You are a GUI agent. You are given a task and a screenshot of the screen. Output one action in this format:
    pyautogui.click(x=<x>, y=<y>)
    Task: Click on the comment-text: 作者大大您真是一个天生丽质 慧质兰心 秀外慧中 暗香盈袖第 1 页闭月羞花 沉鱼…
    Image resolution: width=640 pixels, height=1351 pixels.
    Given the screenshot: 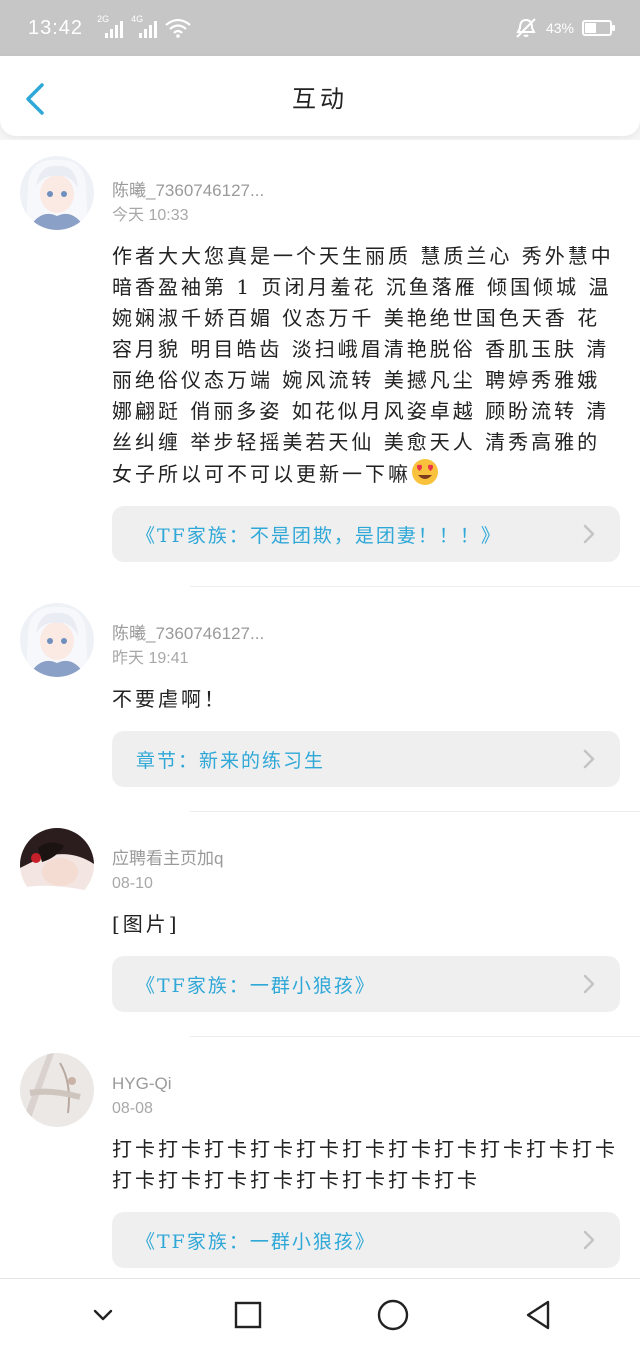 What is the action you would take?
    pyautogui.click(x=366, y=365)
    